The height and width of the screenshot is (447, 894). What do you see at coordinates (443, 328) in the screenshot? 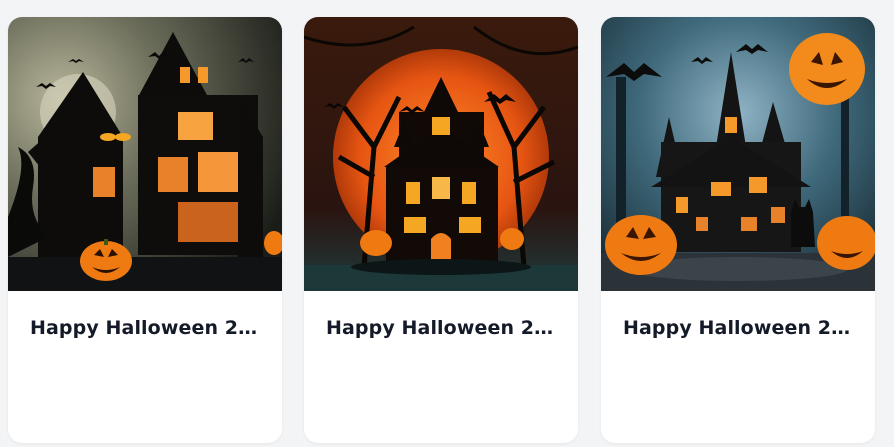
I see `card-title: Happy Halloween 2022!` at bounding box center [443, 328].